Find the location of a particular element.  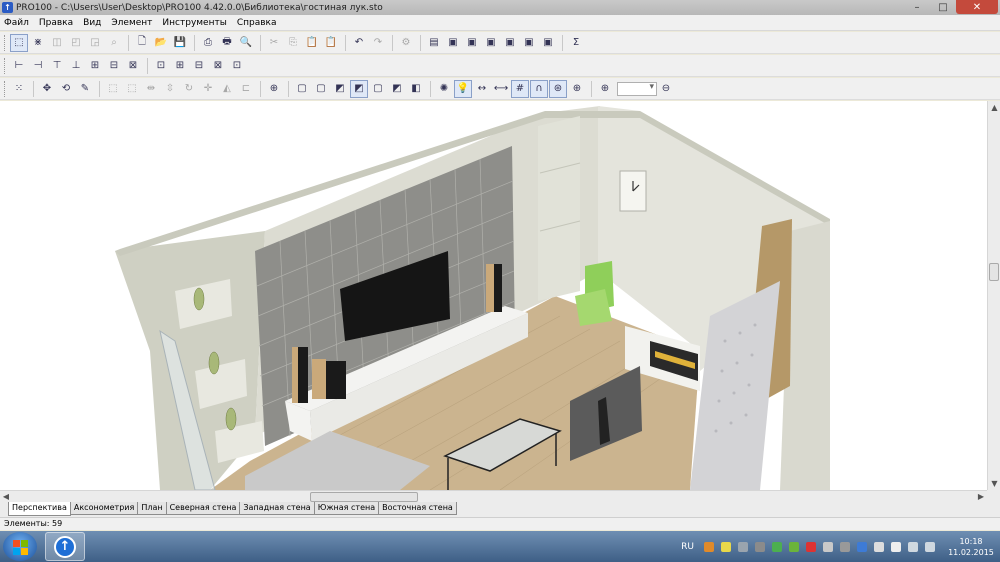

lightbulb-icon: 💡 is located at coordinates (463, 88).